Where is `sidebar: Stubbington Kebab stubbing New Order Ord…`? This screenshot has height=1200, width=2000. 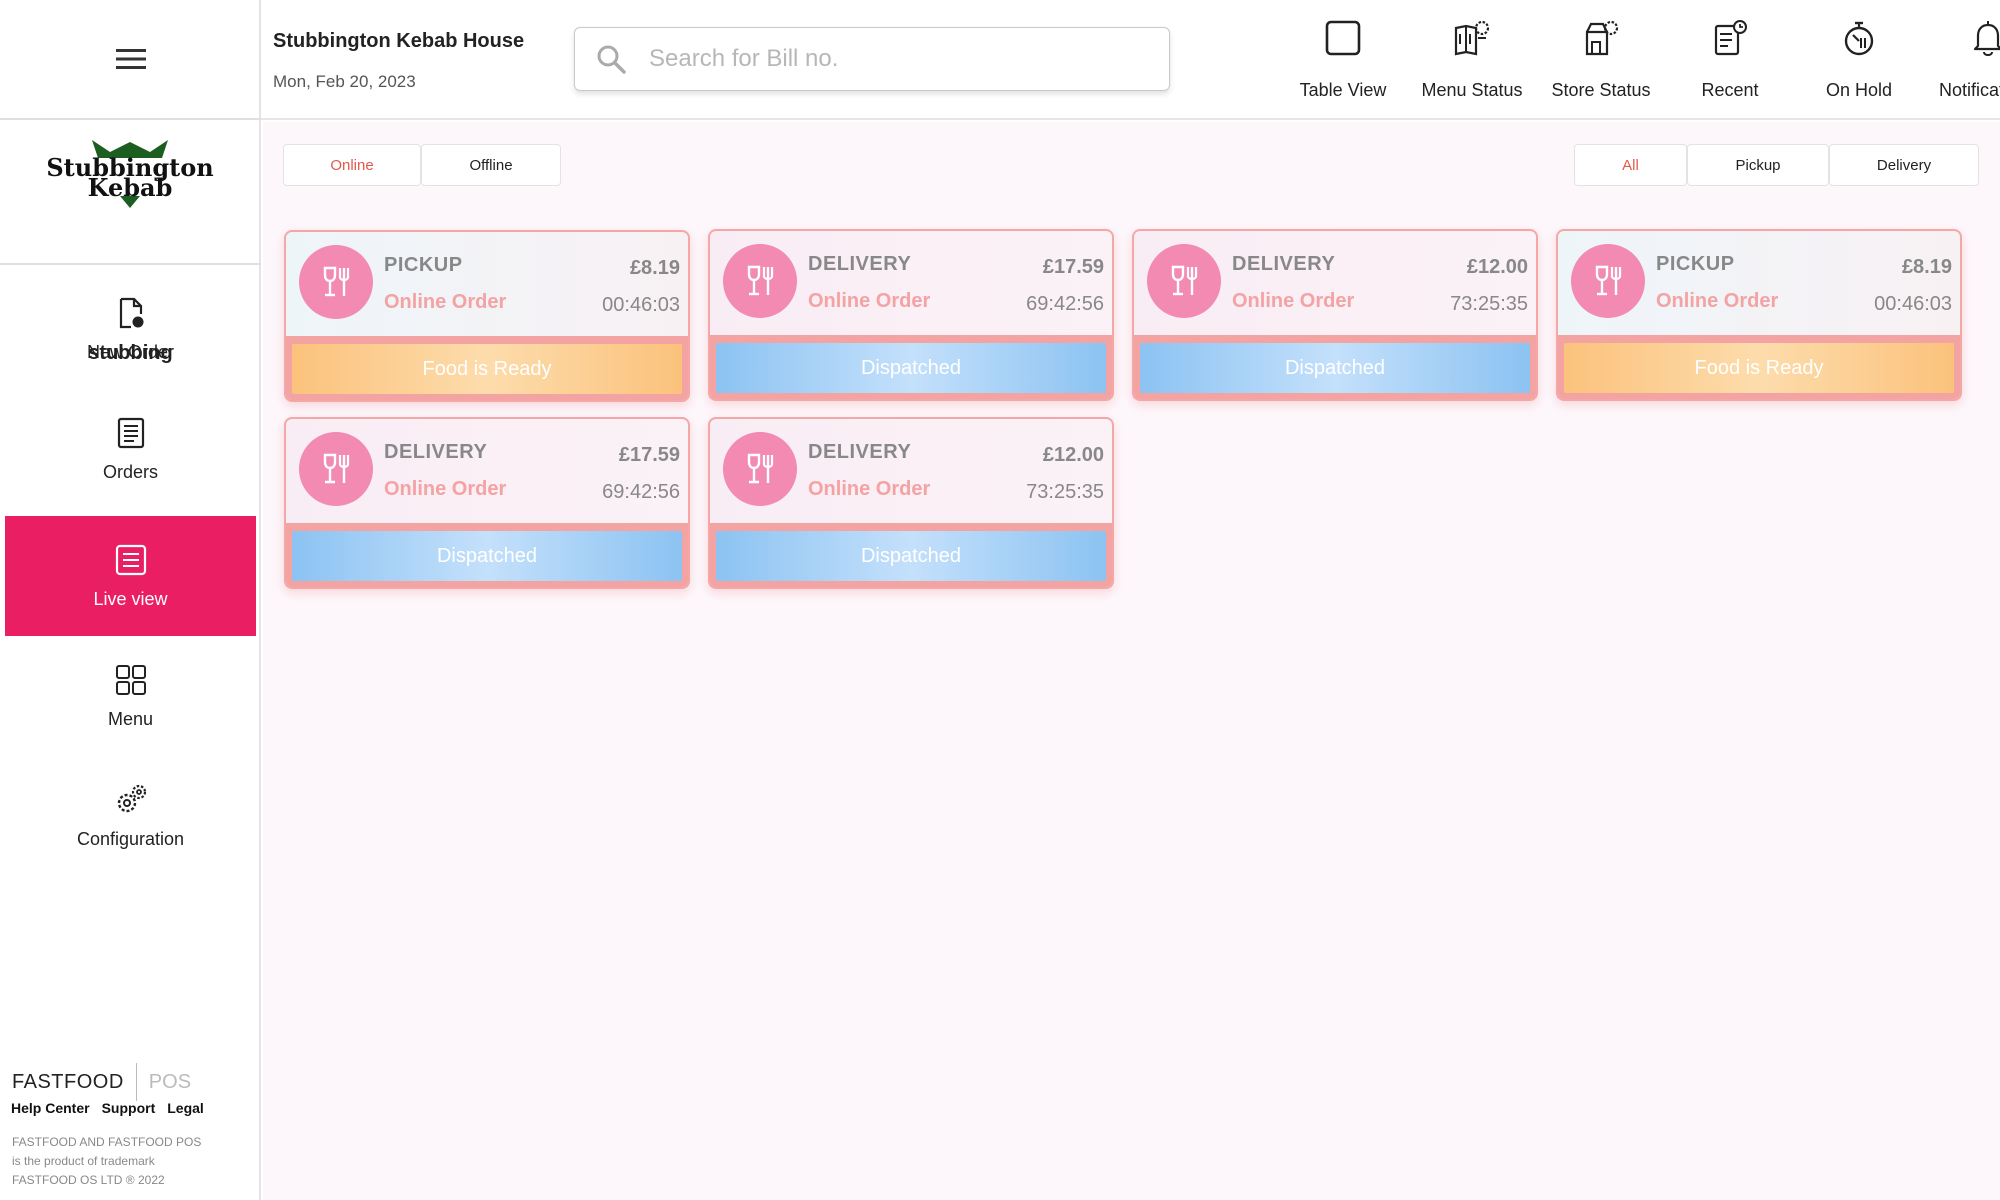
sidebar: Stubbington Kebab stubbing New Order Ord… is located at coordinates (130, 600).